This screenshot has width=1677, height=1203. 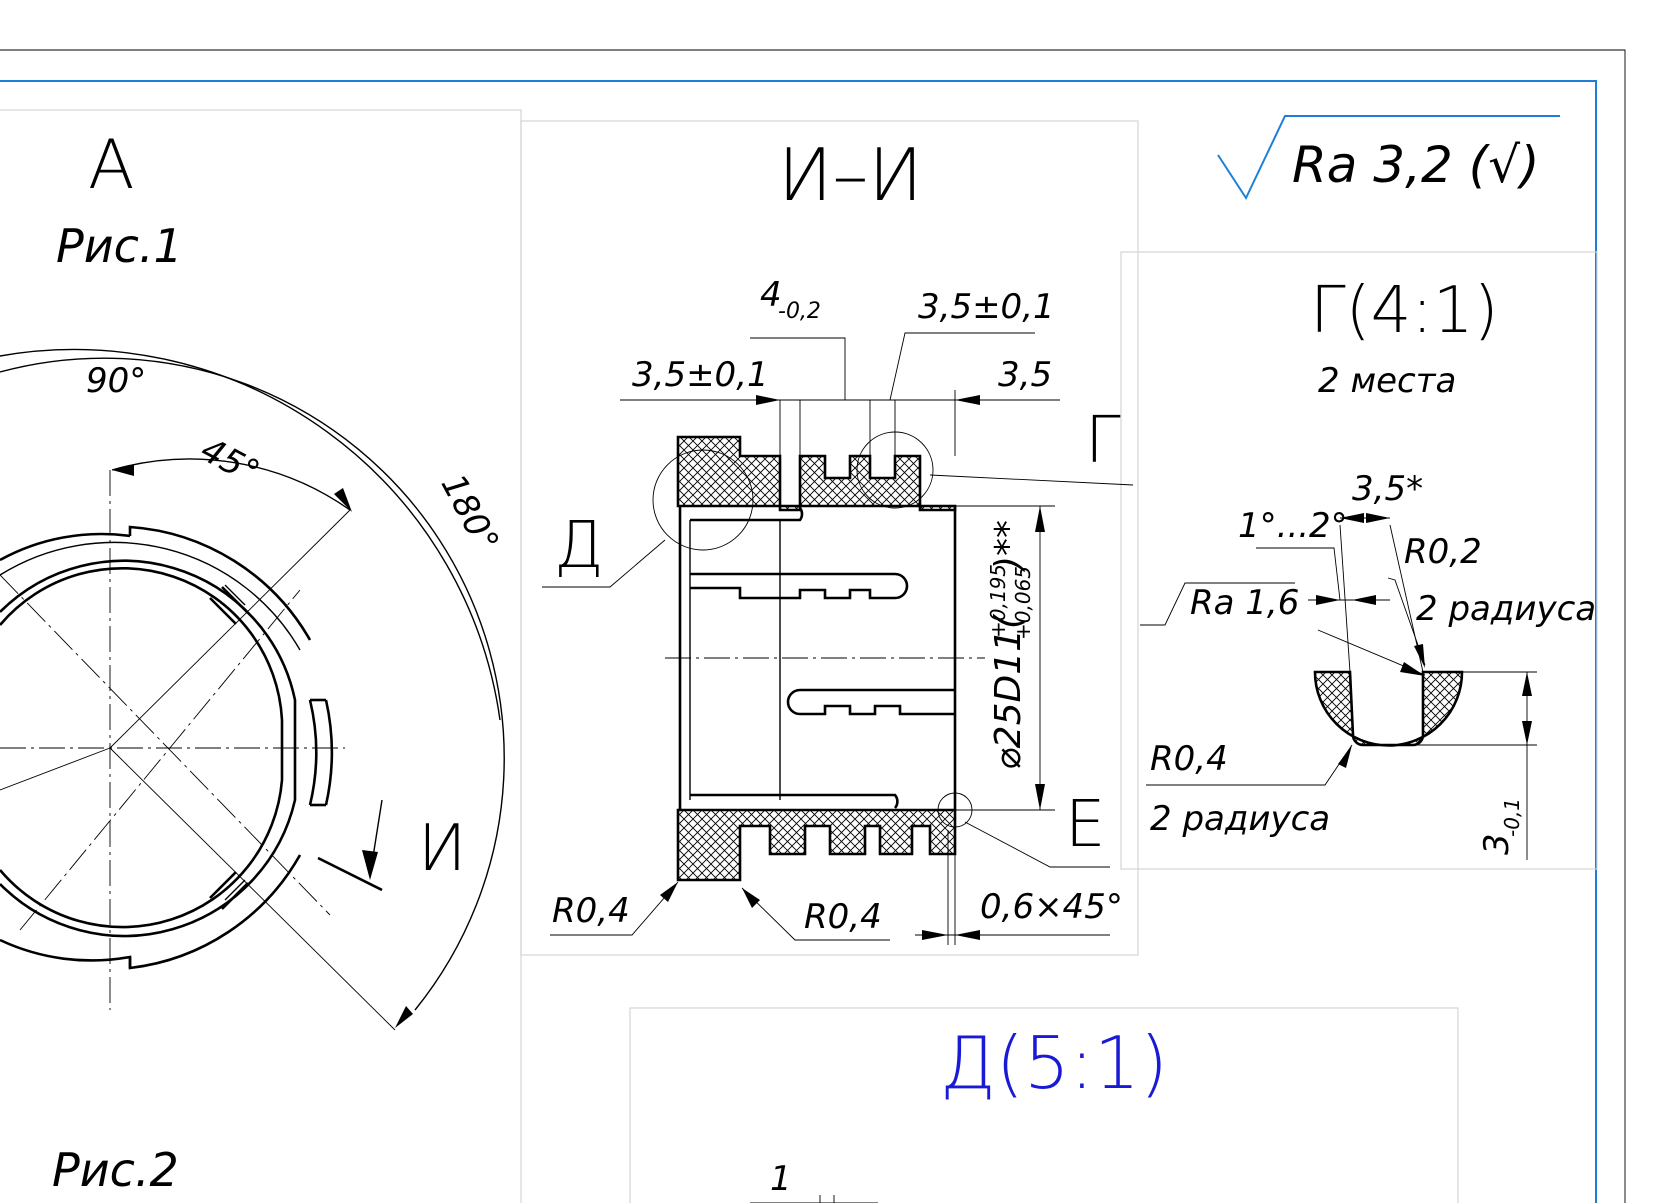 I want to click on general-roughness: Ra 3,2 (√), so click(x=1388, y=158).